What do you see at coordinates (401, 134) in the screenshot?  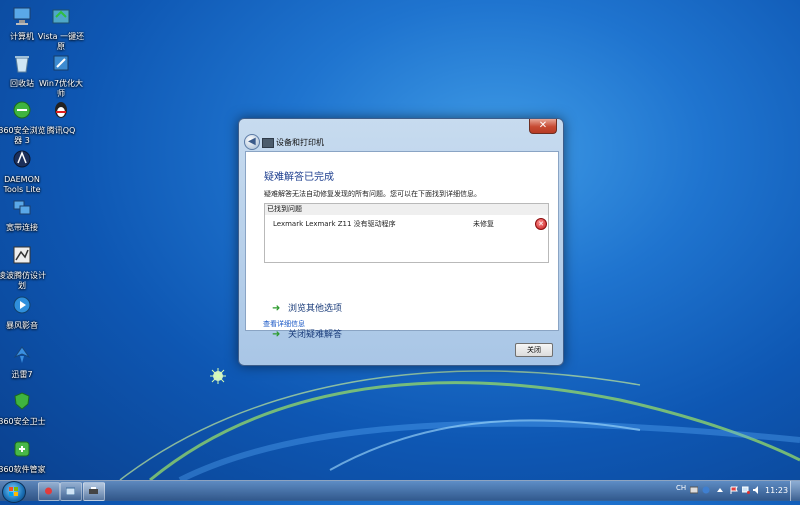 I see `title-bar: ✕ ◀ 设备和打印机` at bounding box center [401, 134].